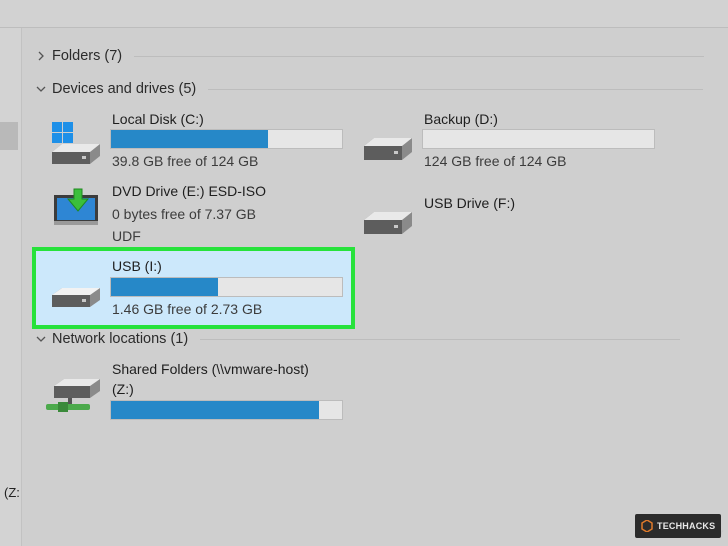 This screenshot has height=546, width=728. What do you see at coordinates (185, 161) in the screenshot?
I see `drive-free-space: 39.8 GB free of 124 GB` at bounding box center [185, 161].